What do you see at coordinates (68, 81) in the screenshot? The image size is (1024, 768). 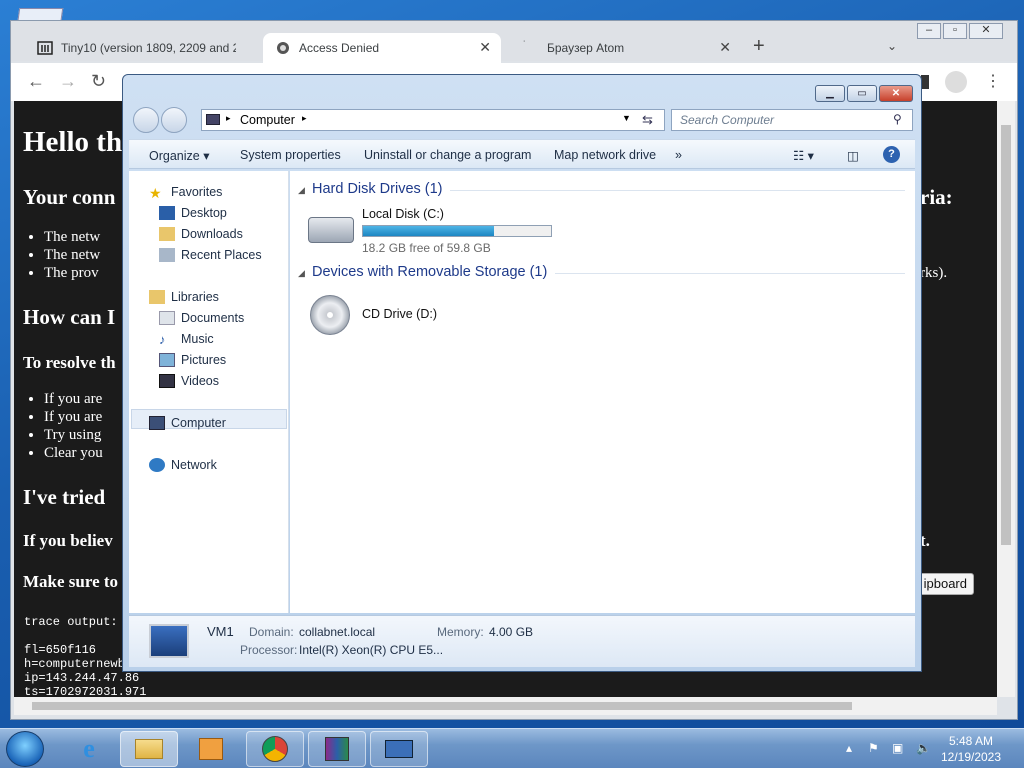 I see `forward-icon: →` at bounding box center [68, 81].